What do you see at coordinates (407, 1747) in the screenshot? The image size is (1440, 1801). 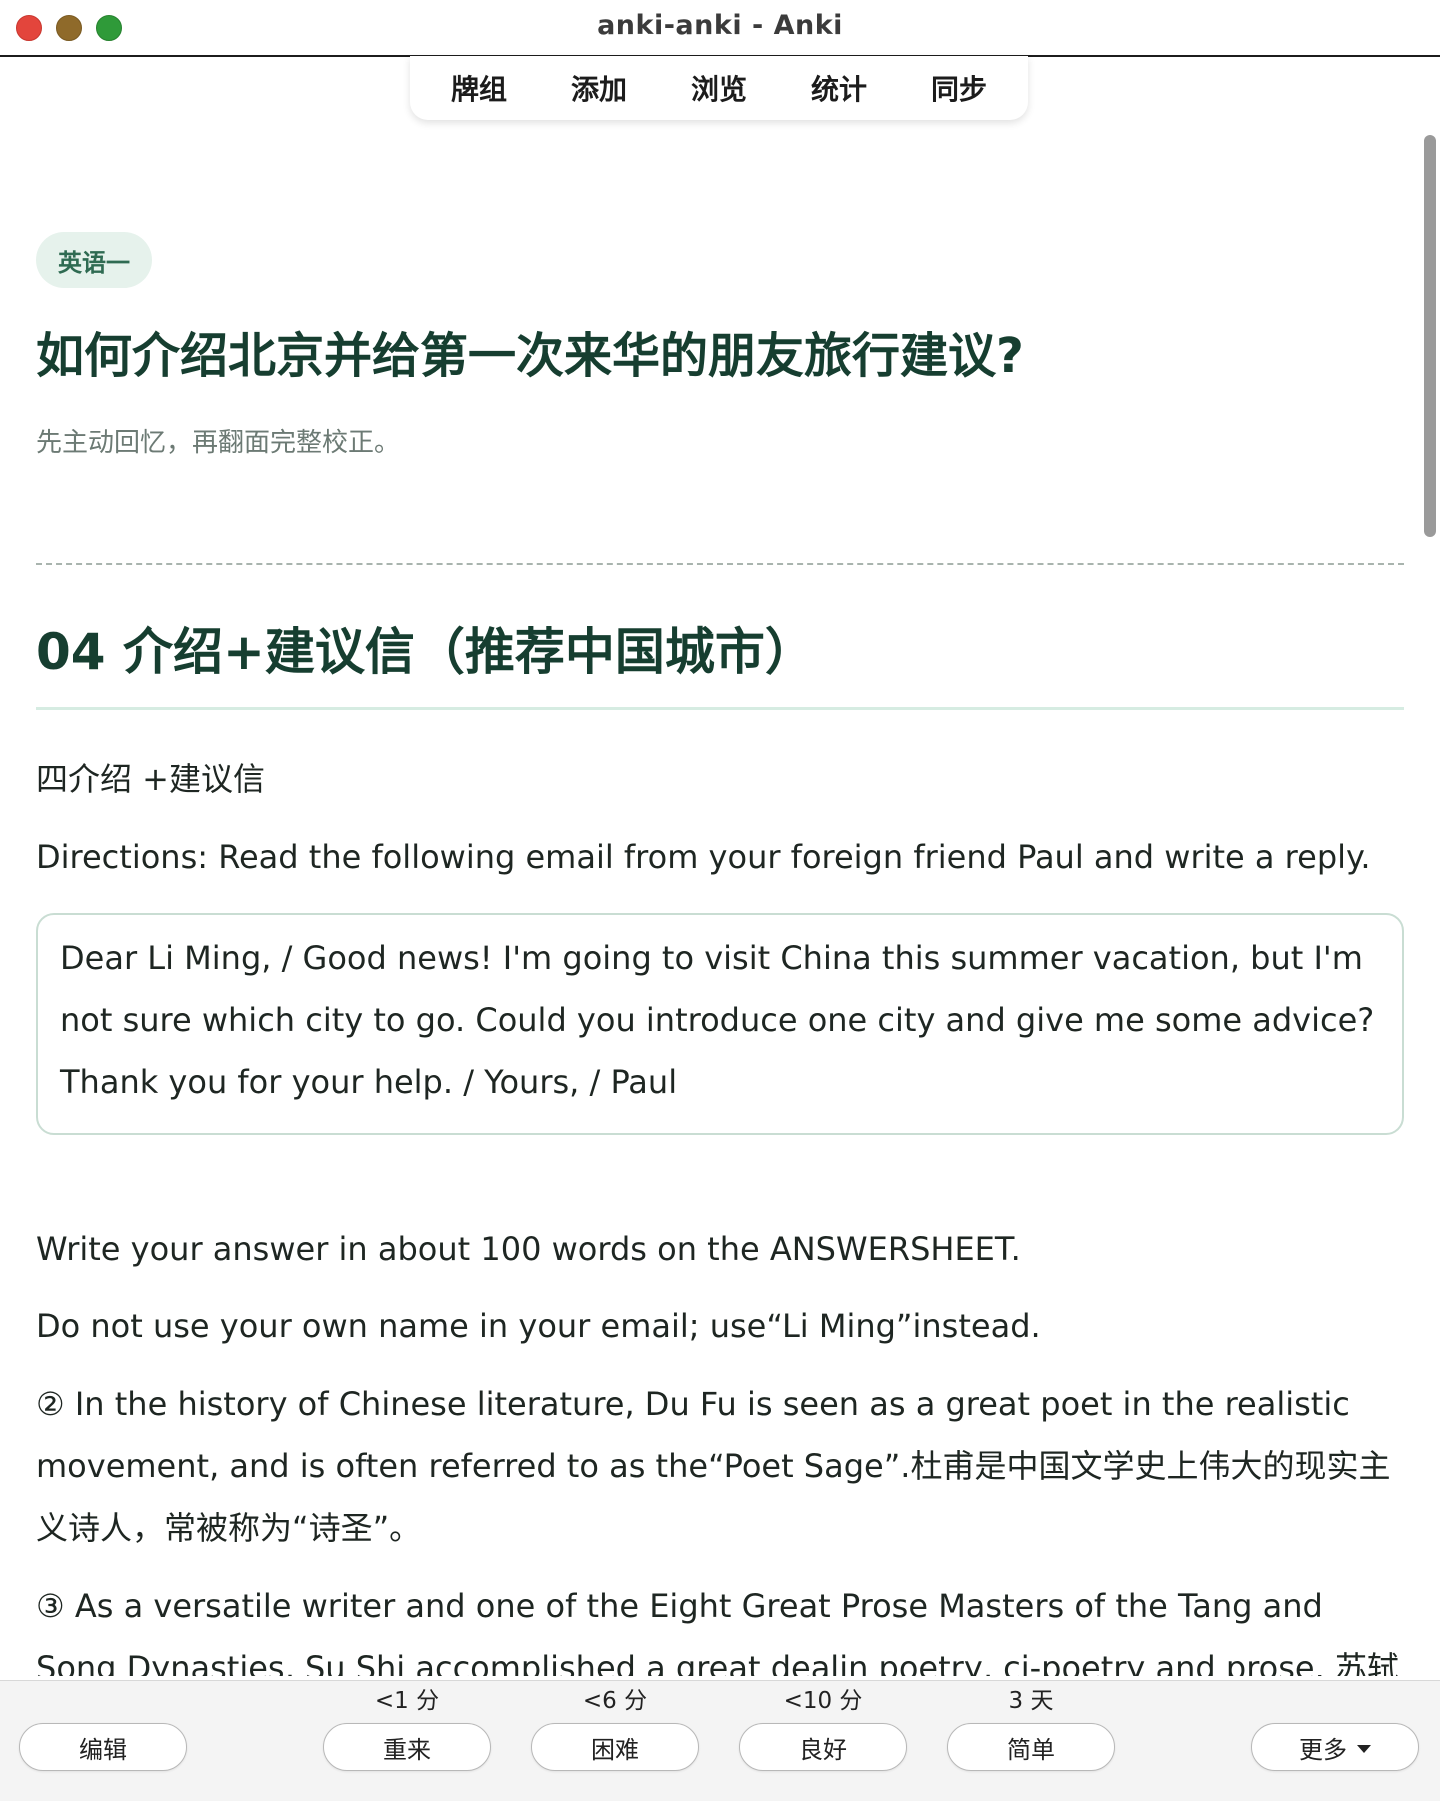 I see `again-button: 重来` at bounding box center [407, 1747].